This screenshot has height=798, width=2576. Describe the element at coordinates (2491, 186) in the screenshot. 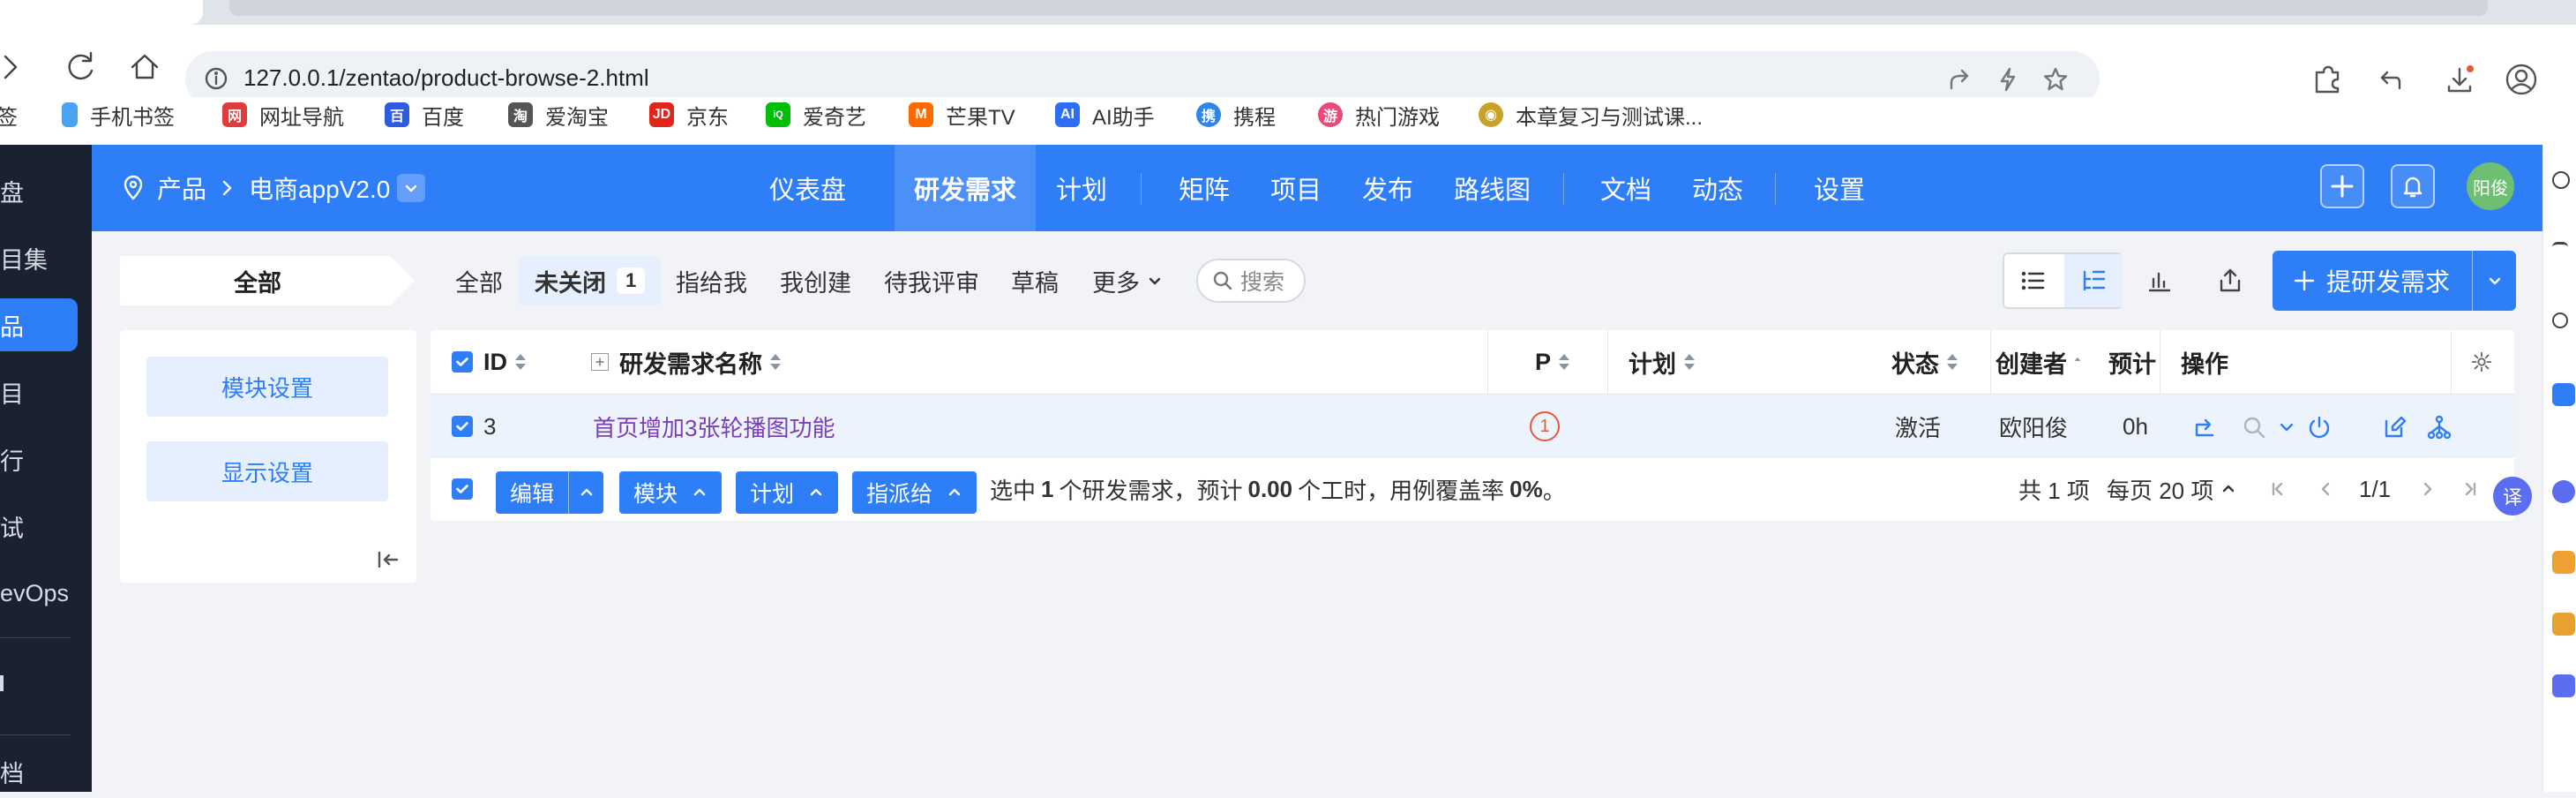

I see `avatar: 阳俊` at that location.